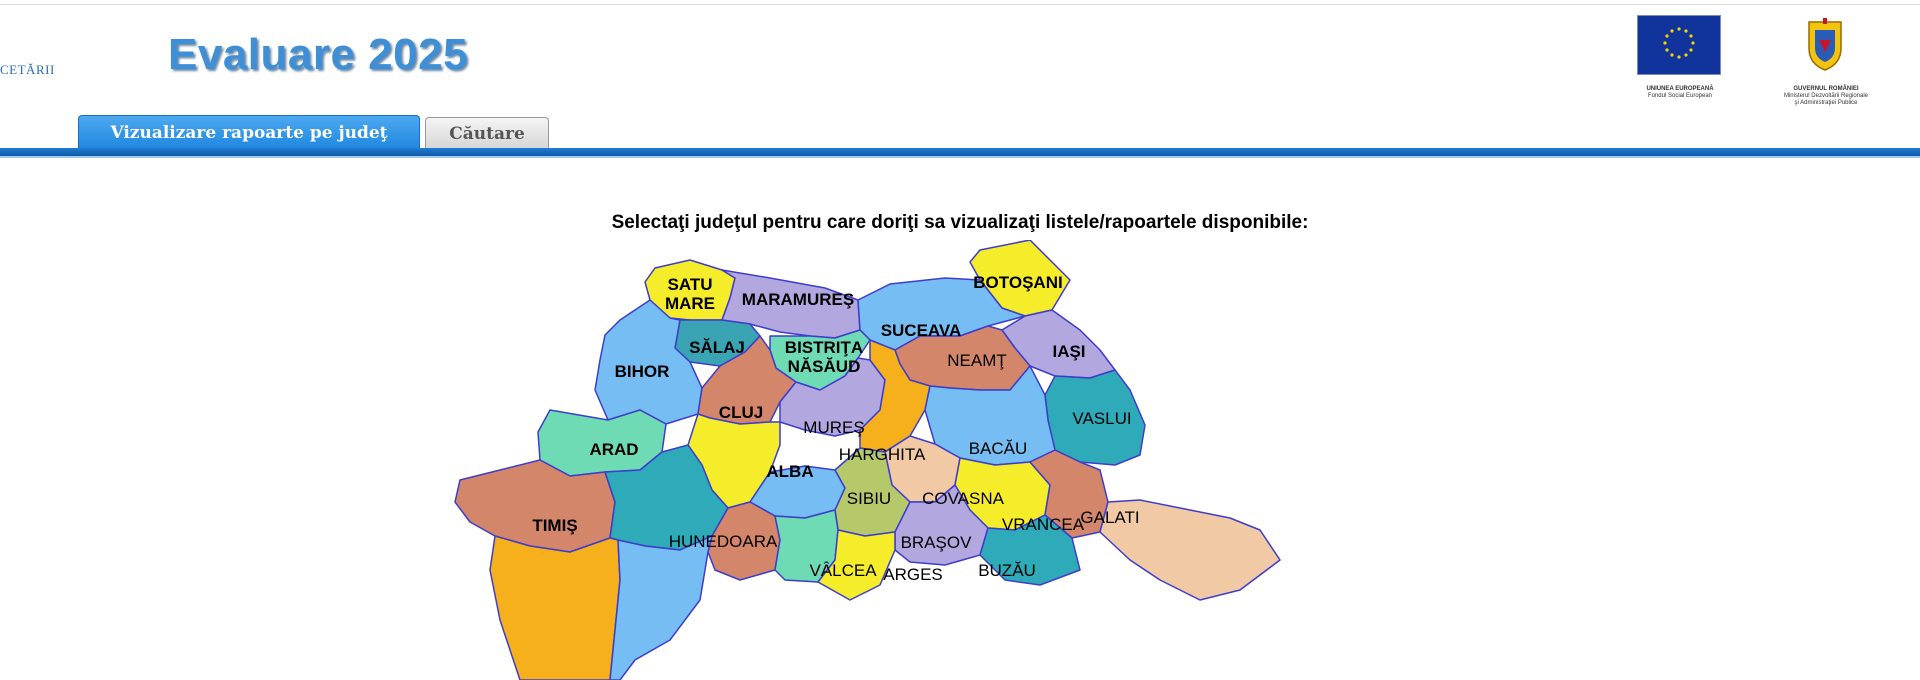  I want to click on county-label-neamt: NEAMŢ, so click(977, 360).